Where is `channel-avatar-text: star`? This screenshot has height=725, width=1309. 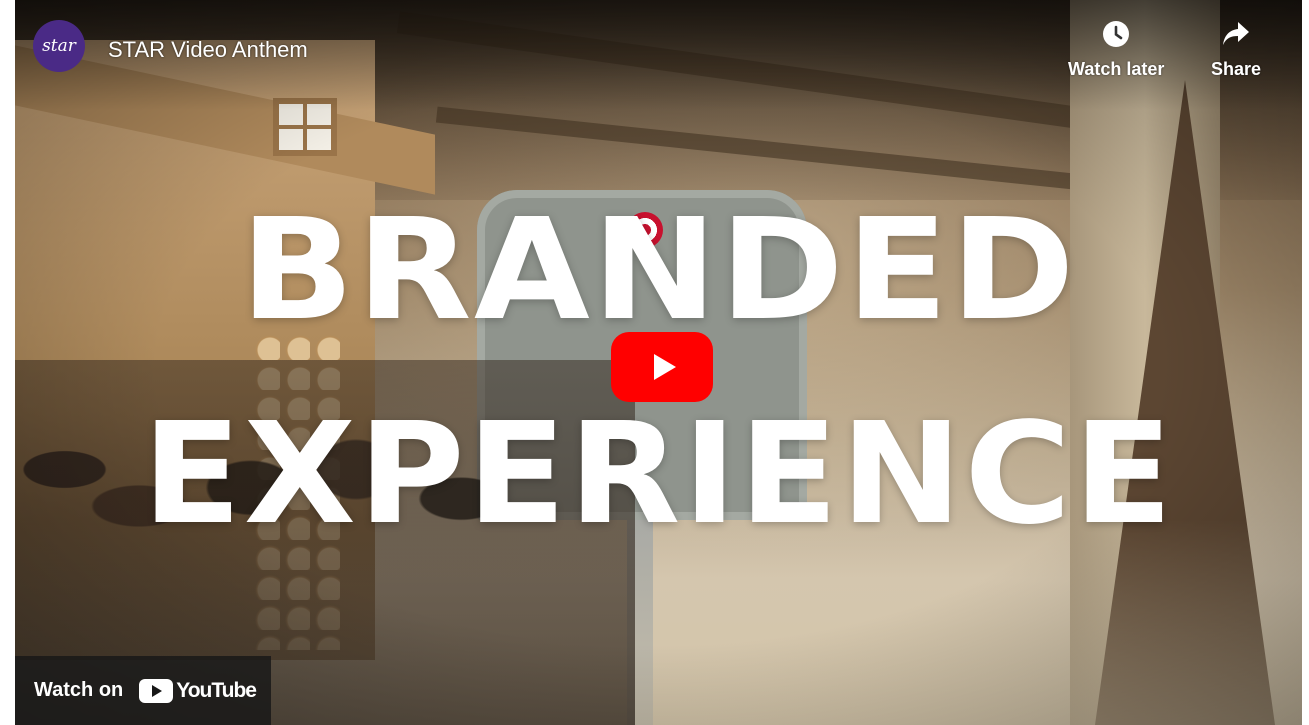 channel-avatar-text: star is located at coordinates (59, 46).